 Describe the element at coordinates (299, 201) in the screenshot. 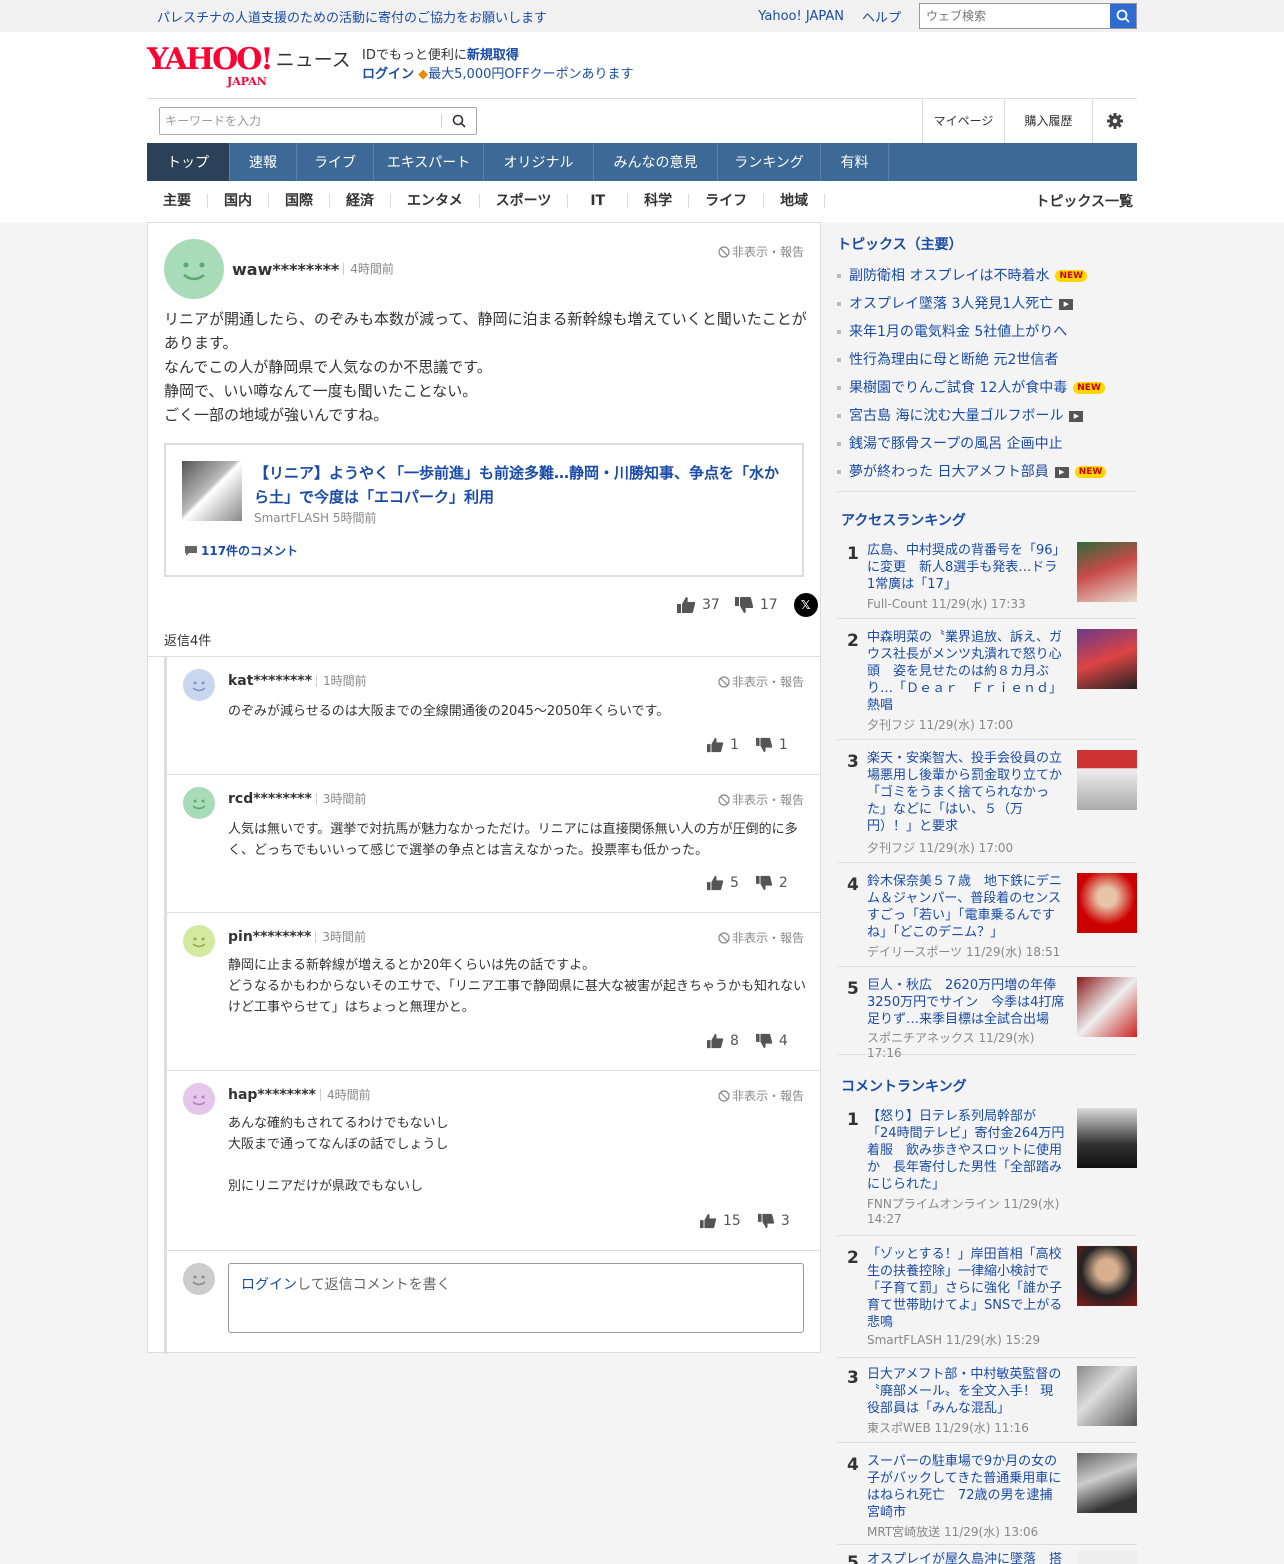

I see `category-world: 国際` at that location.